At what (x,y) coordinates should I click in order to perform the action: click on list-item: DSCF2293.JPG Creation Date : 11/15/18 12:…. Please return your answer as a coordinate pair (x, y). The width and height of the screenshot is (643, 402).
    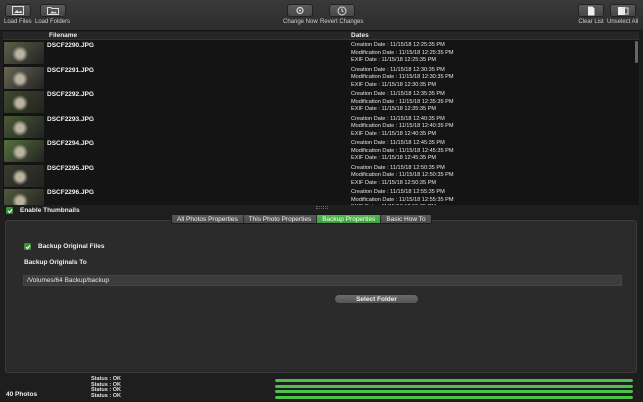
    Looking at the image, I should click on (318, 127).